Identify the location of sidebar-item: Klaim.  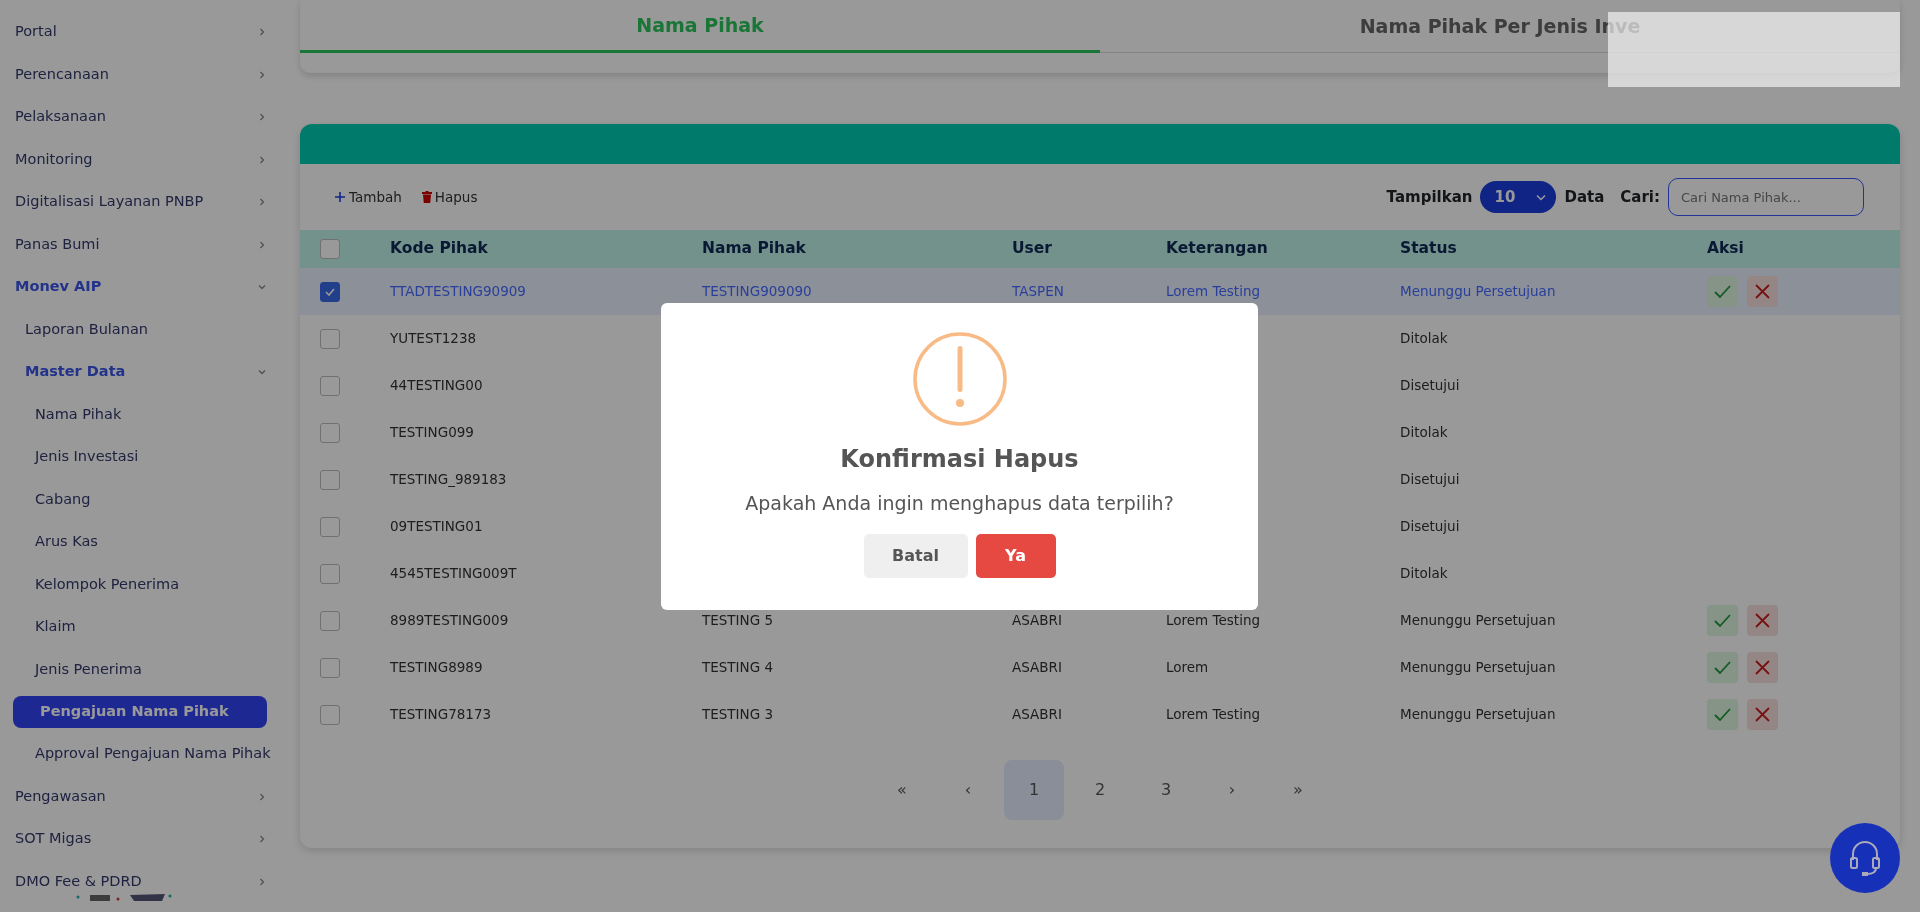
(140, 627).